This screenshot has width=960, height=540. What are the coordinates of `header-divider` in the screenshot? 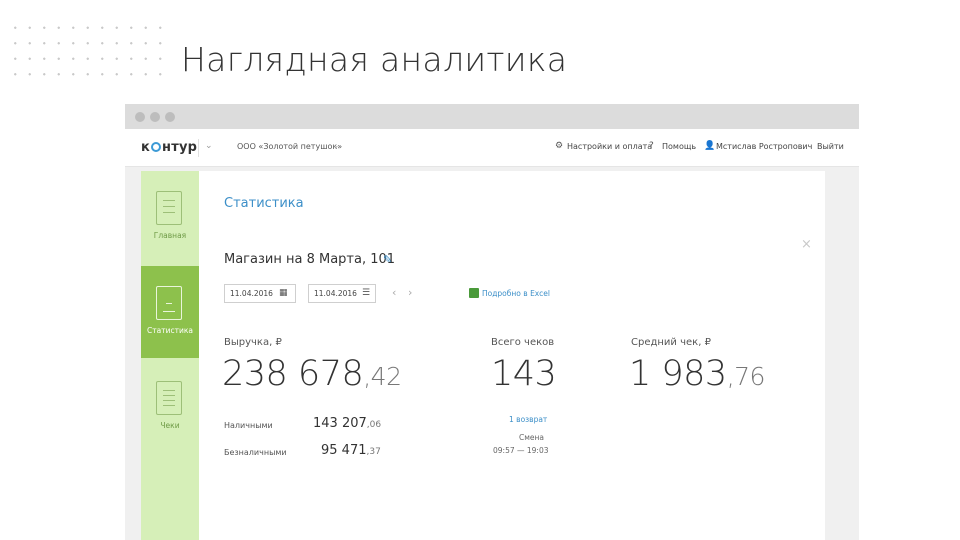 It's located at (198, 148).